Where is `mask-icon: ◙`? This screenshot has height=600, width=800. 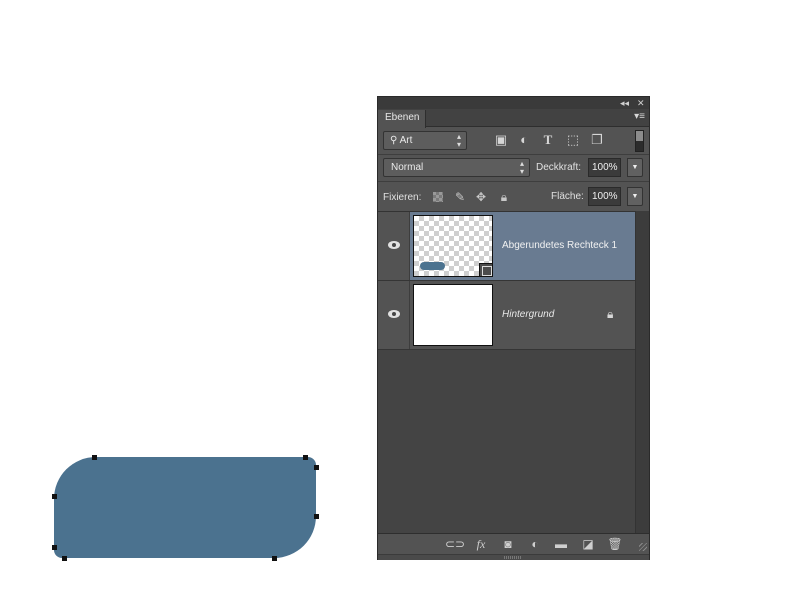
mask-icon: ◙ is located at coordinates (508, 544).